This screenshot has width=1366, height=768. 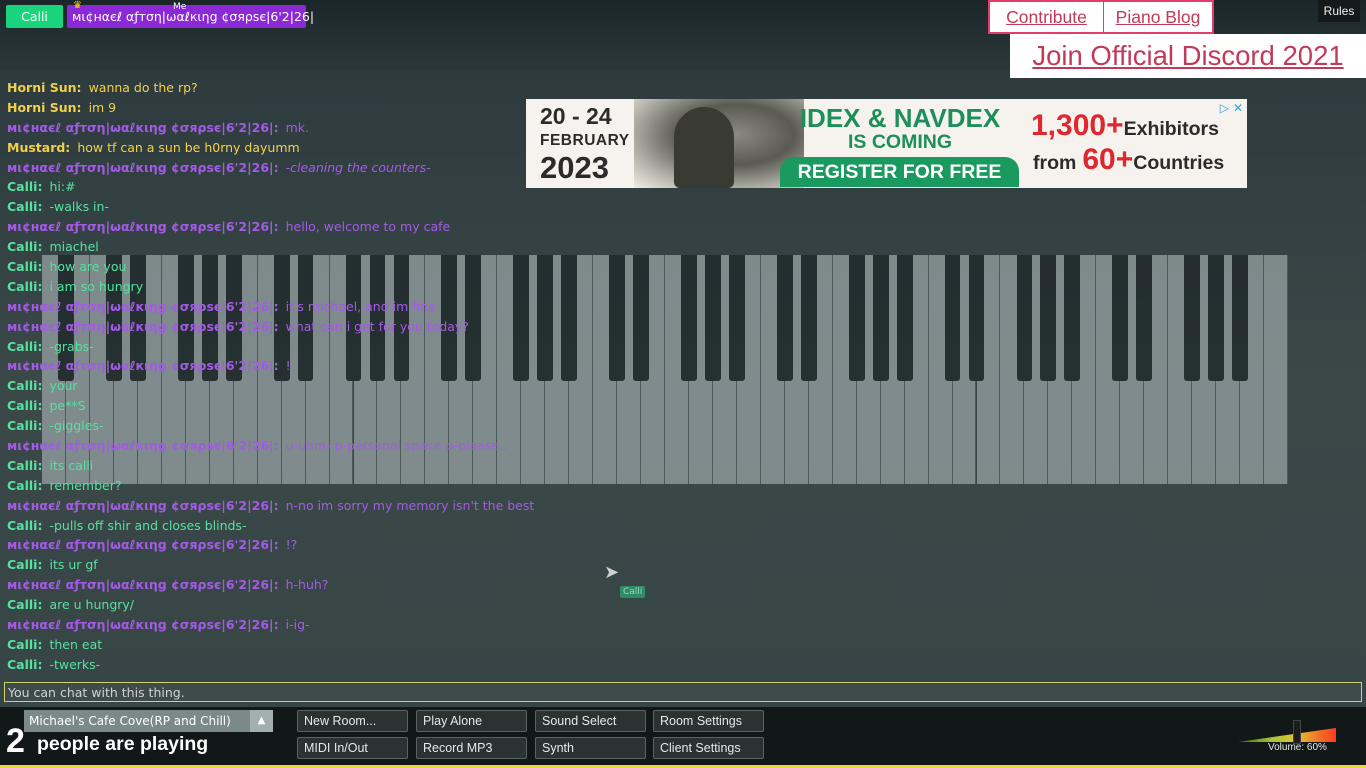 I want to click on ad-stats: 1,300+ Exhibitors from 60+ Countries, so click(x=1127, y=143).